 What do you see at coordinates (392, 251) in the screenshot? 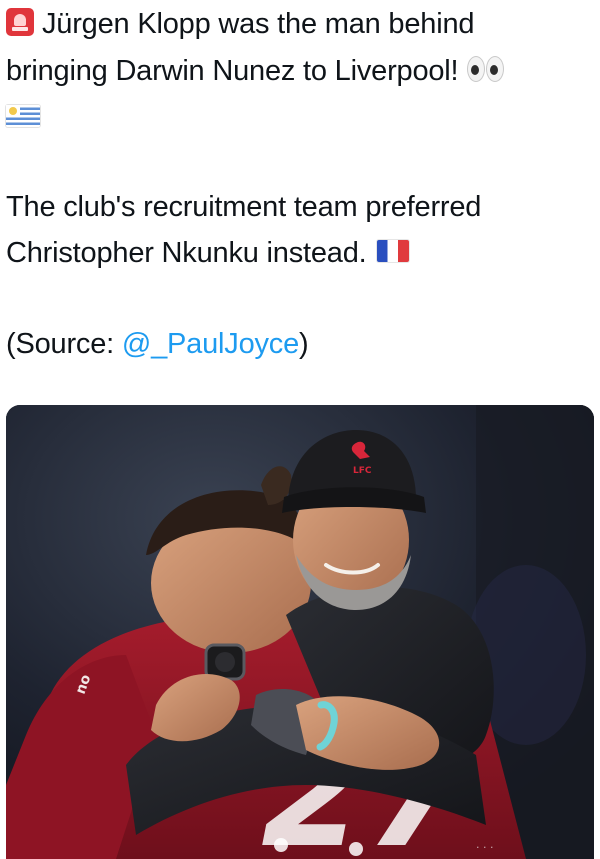
I see `france-flag-icon` at bounding box center [392, 251].